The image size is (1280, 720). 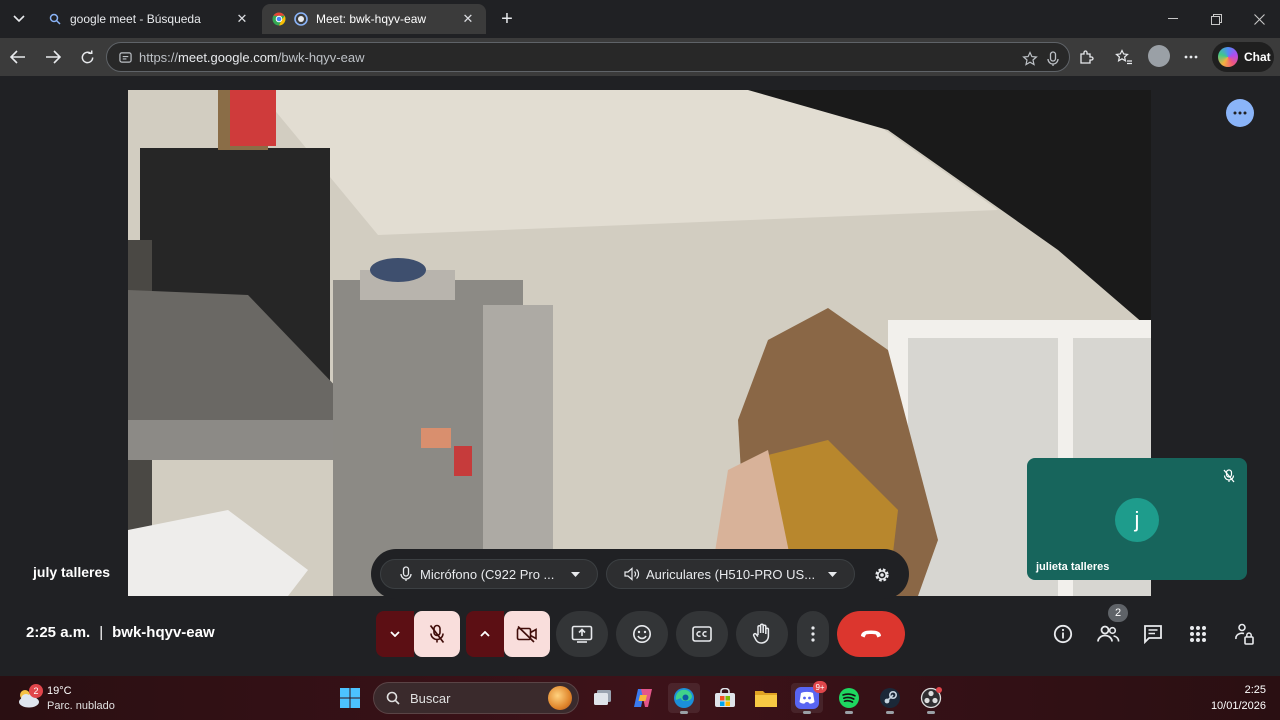 I want to click on present-screen-button, so click(x=582, y=634).